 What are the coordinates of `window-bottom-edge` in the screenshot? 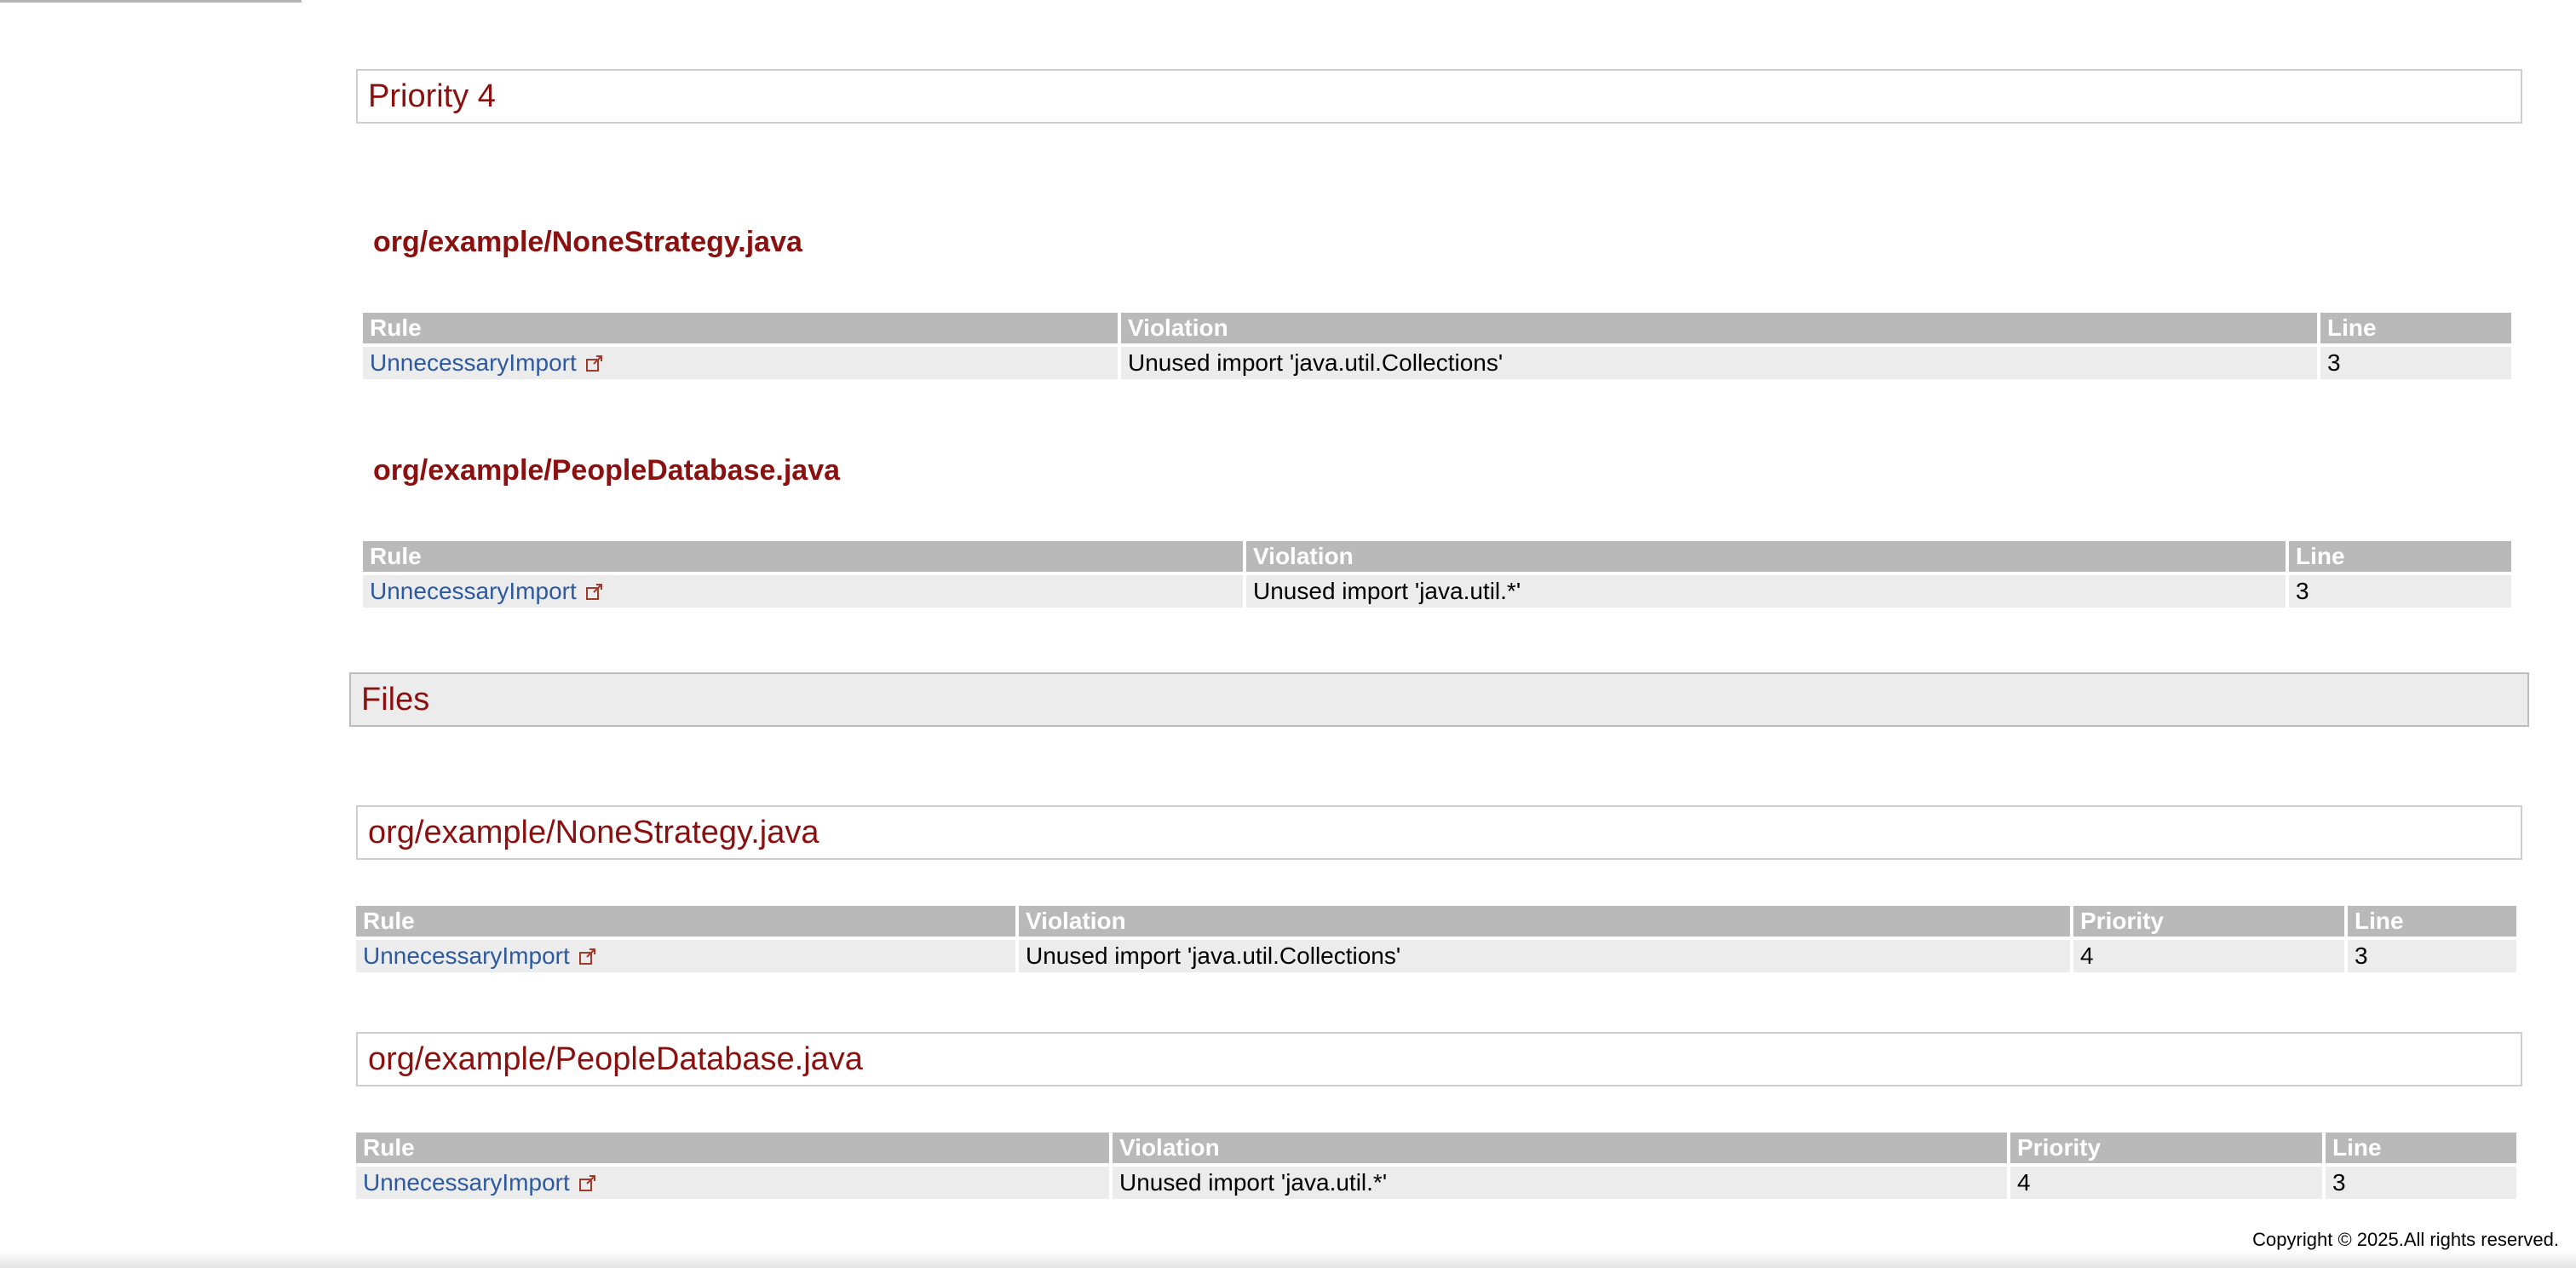 It's located at (1288, 1260).